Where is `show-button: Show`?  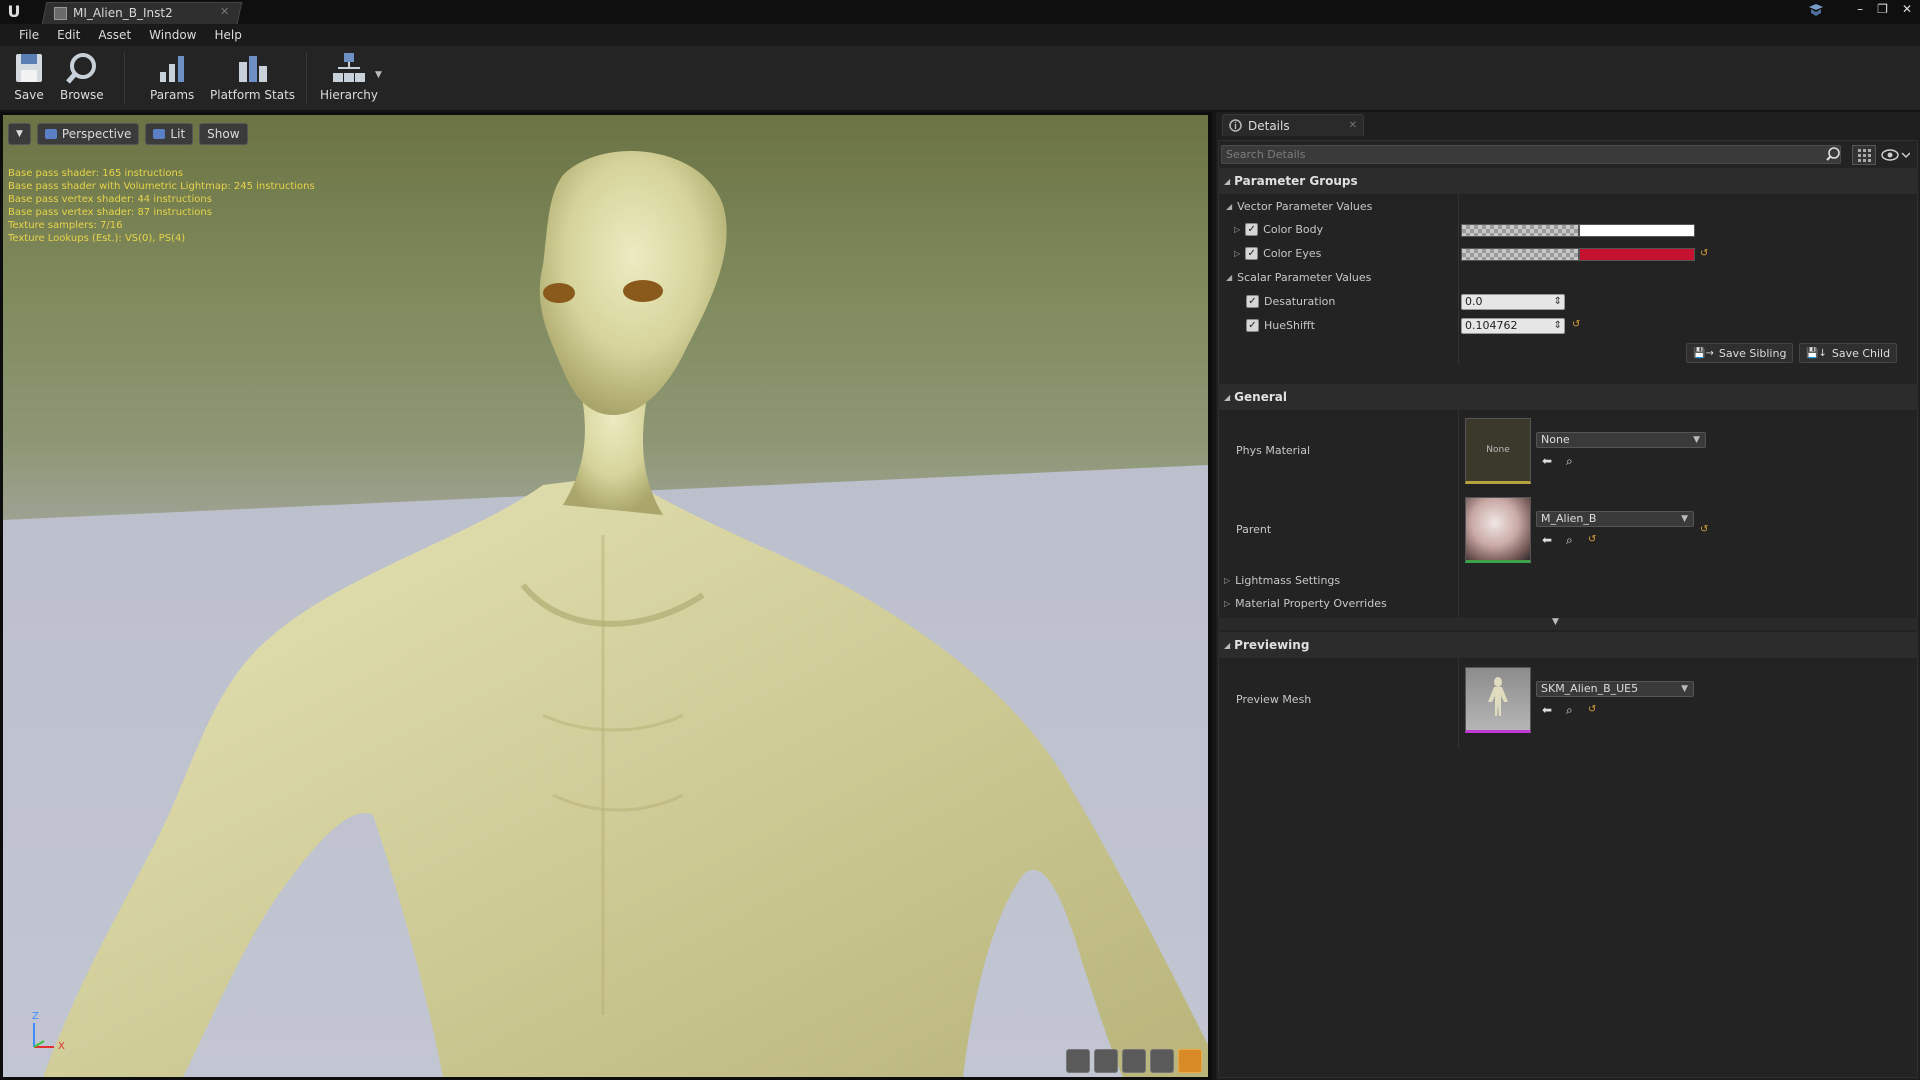
show-button: Show is located at coordinates (223, 134).